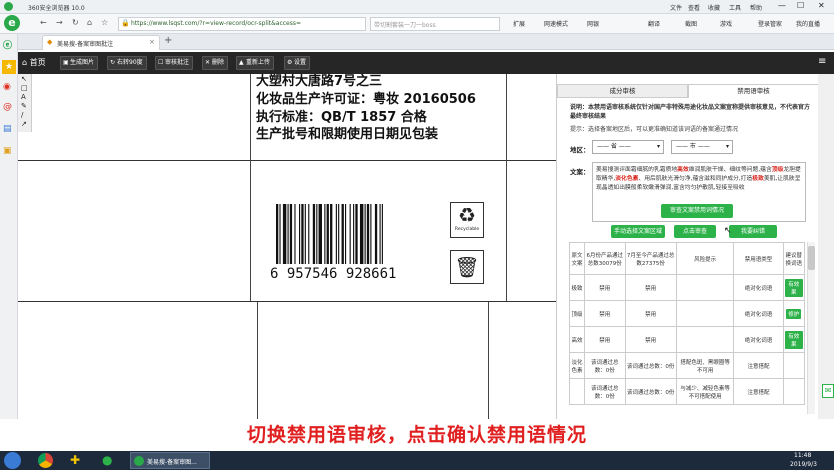 Image resolution: width=834 pixels, height=470 pixels. Describe the element at coordinates (435, 24) in the screenshot. I see `search-box: 带切割套装一刀一boss` at that location.